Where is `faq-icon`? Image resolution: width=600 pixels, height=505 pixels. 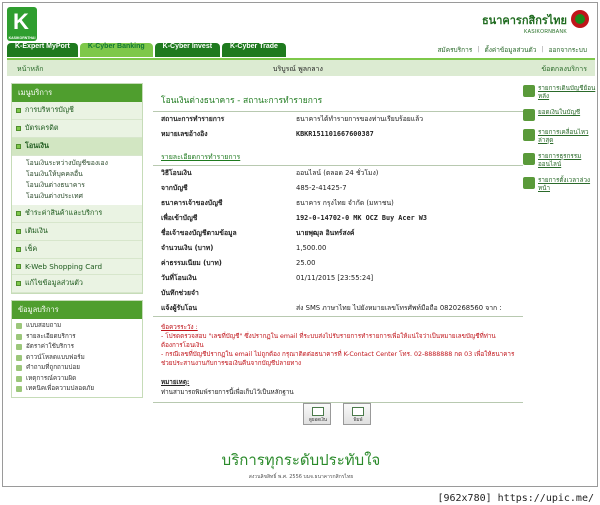 faq-icon is located at coordinates (19, 368).